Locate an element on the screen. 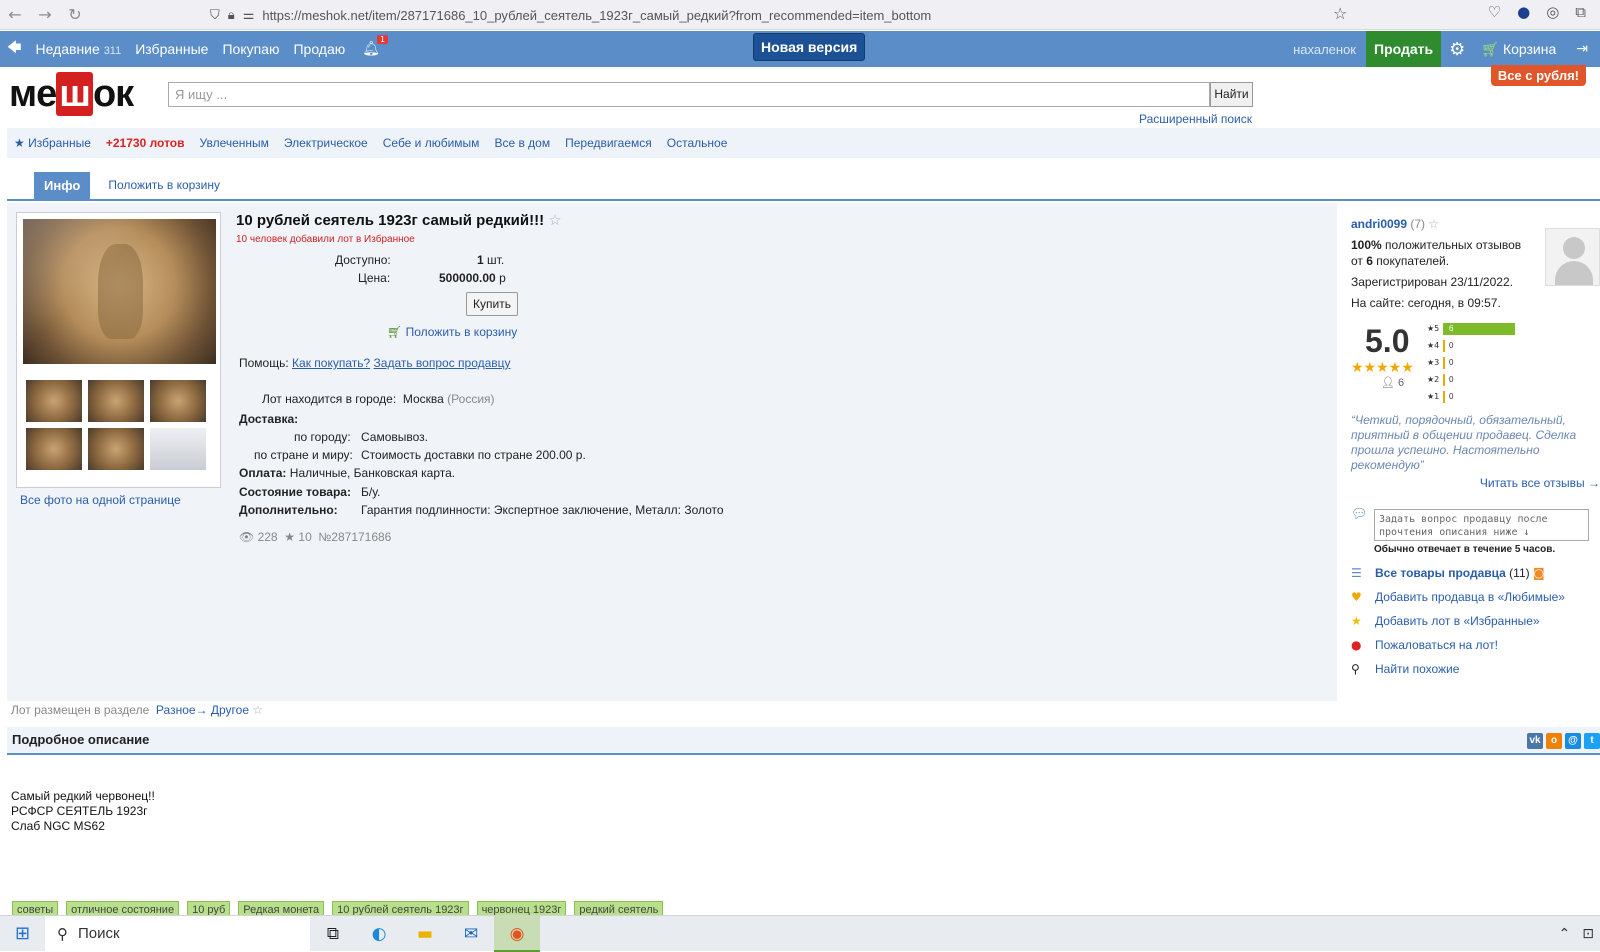 Image resolution: width=1600 pixels, height=952 pixels. all-from-ruble-button: Все с рубля! is located at coordinates (1538, 75).